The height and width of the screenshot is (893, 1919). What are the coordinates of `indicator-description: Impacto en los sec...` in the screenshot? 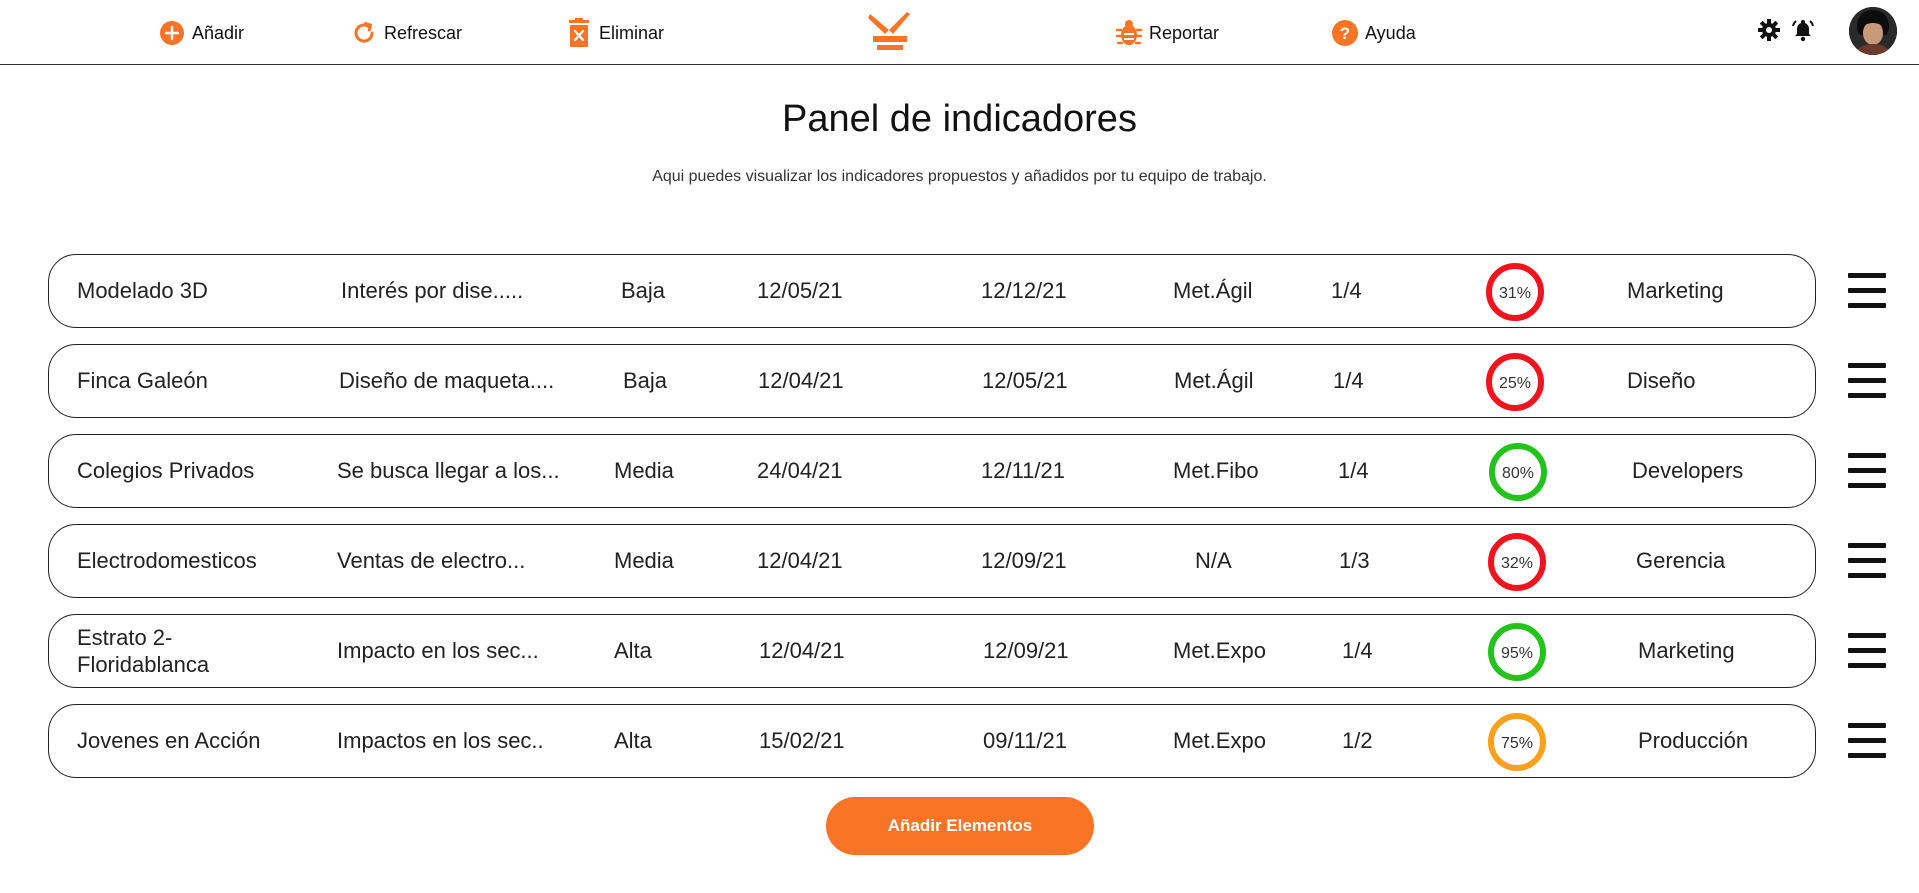 It's located at (438, 650).